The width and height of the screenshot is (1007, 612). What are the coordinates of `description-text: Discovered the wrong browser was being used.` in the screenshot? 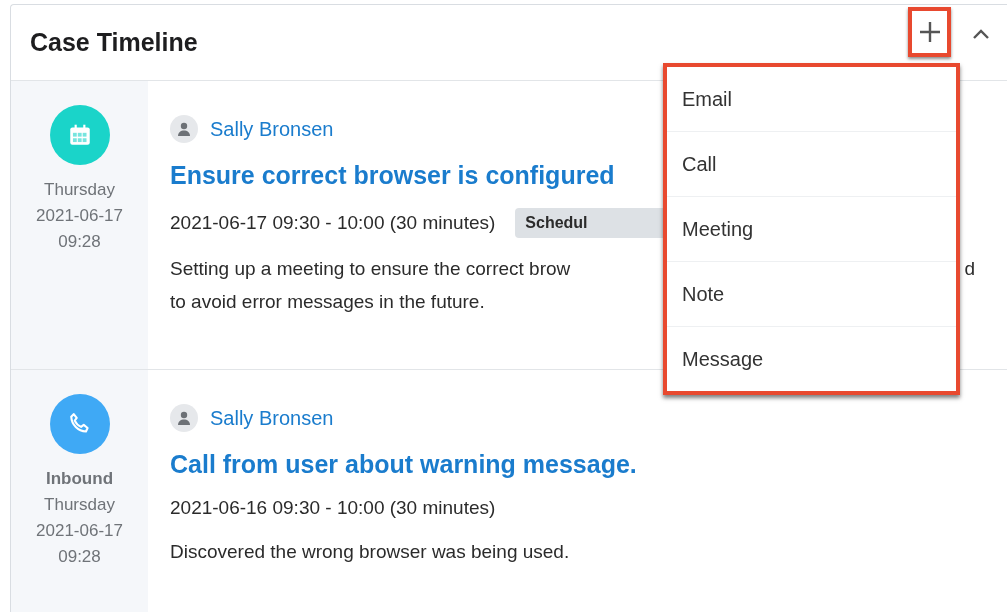 It's located at (370, 552).